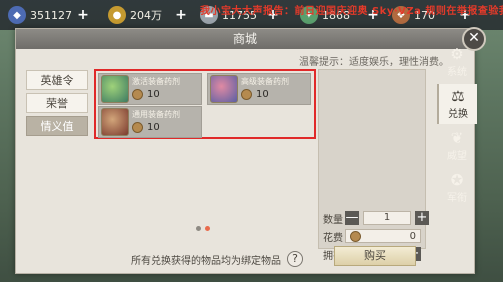 Image resolution: width=503 pixels, height=282 pixels. I want to click on page-dot-active, so click(207, 228).